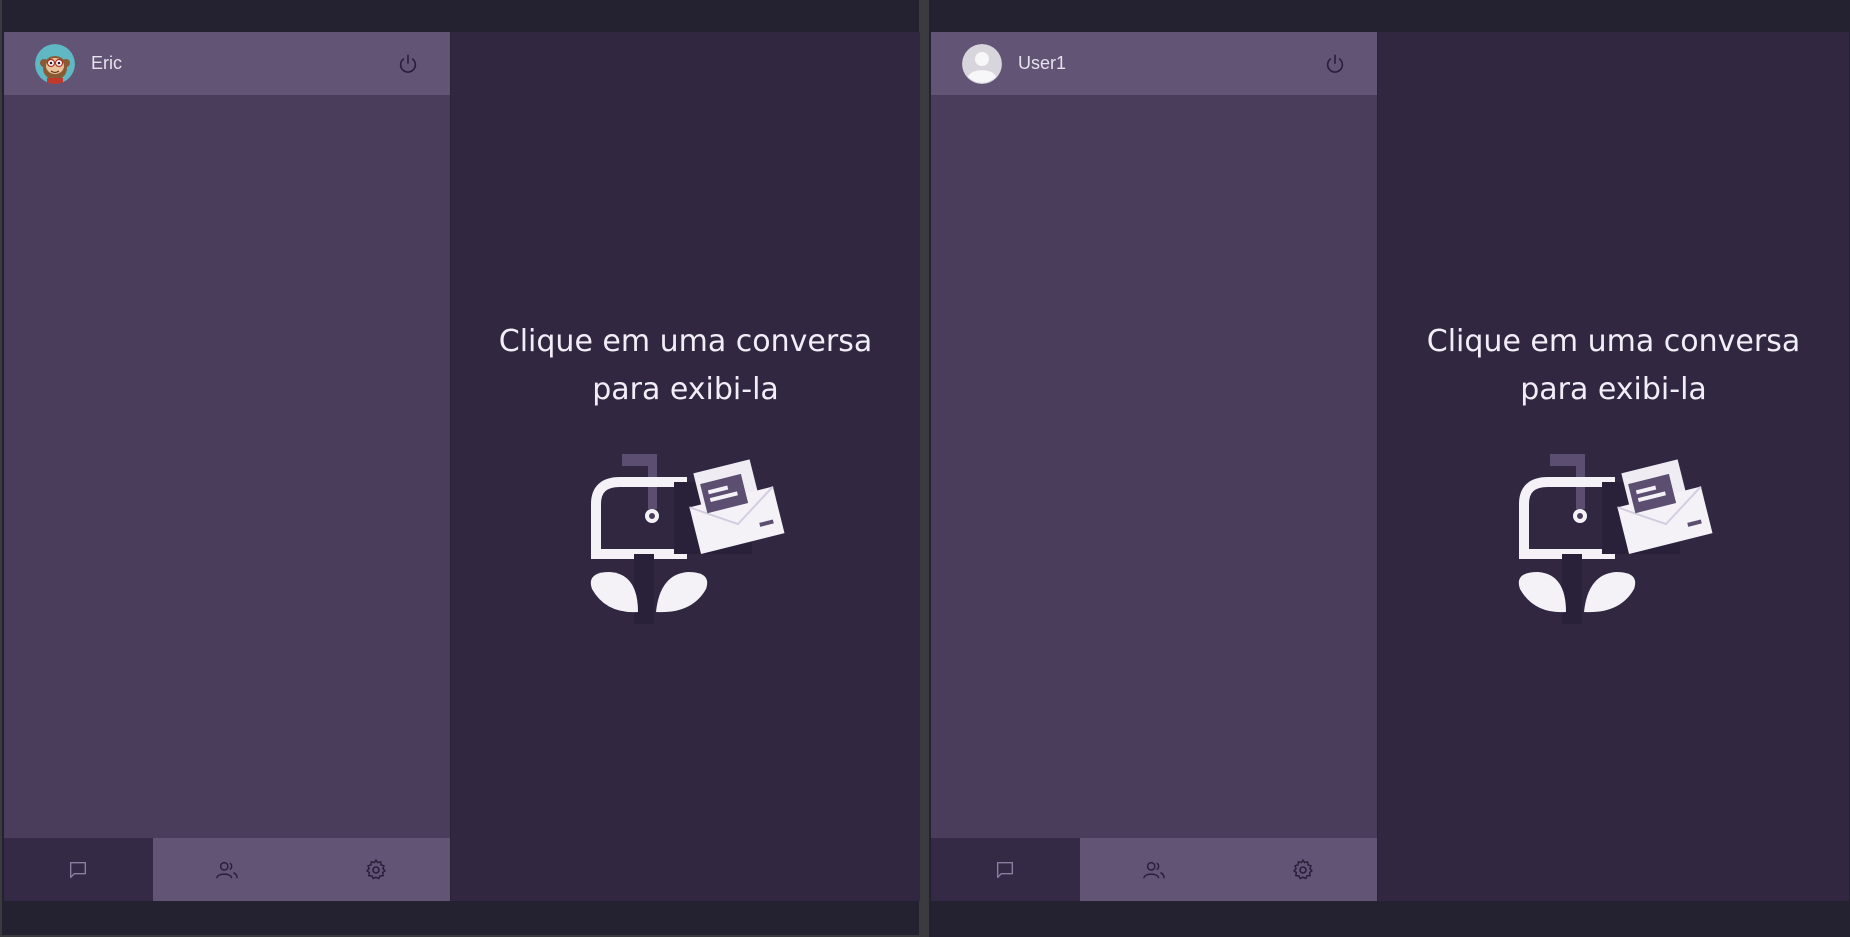  I want to click on username: Eric, so click(106, 63).